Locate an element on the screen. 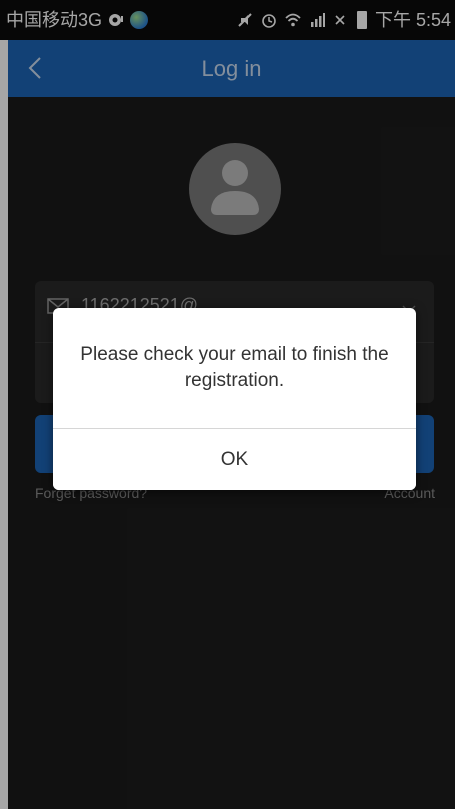  ok-button: OK is located at coordinates (234, 459).